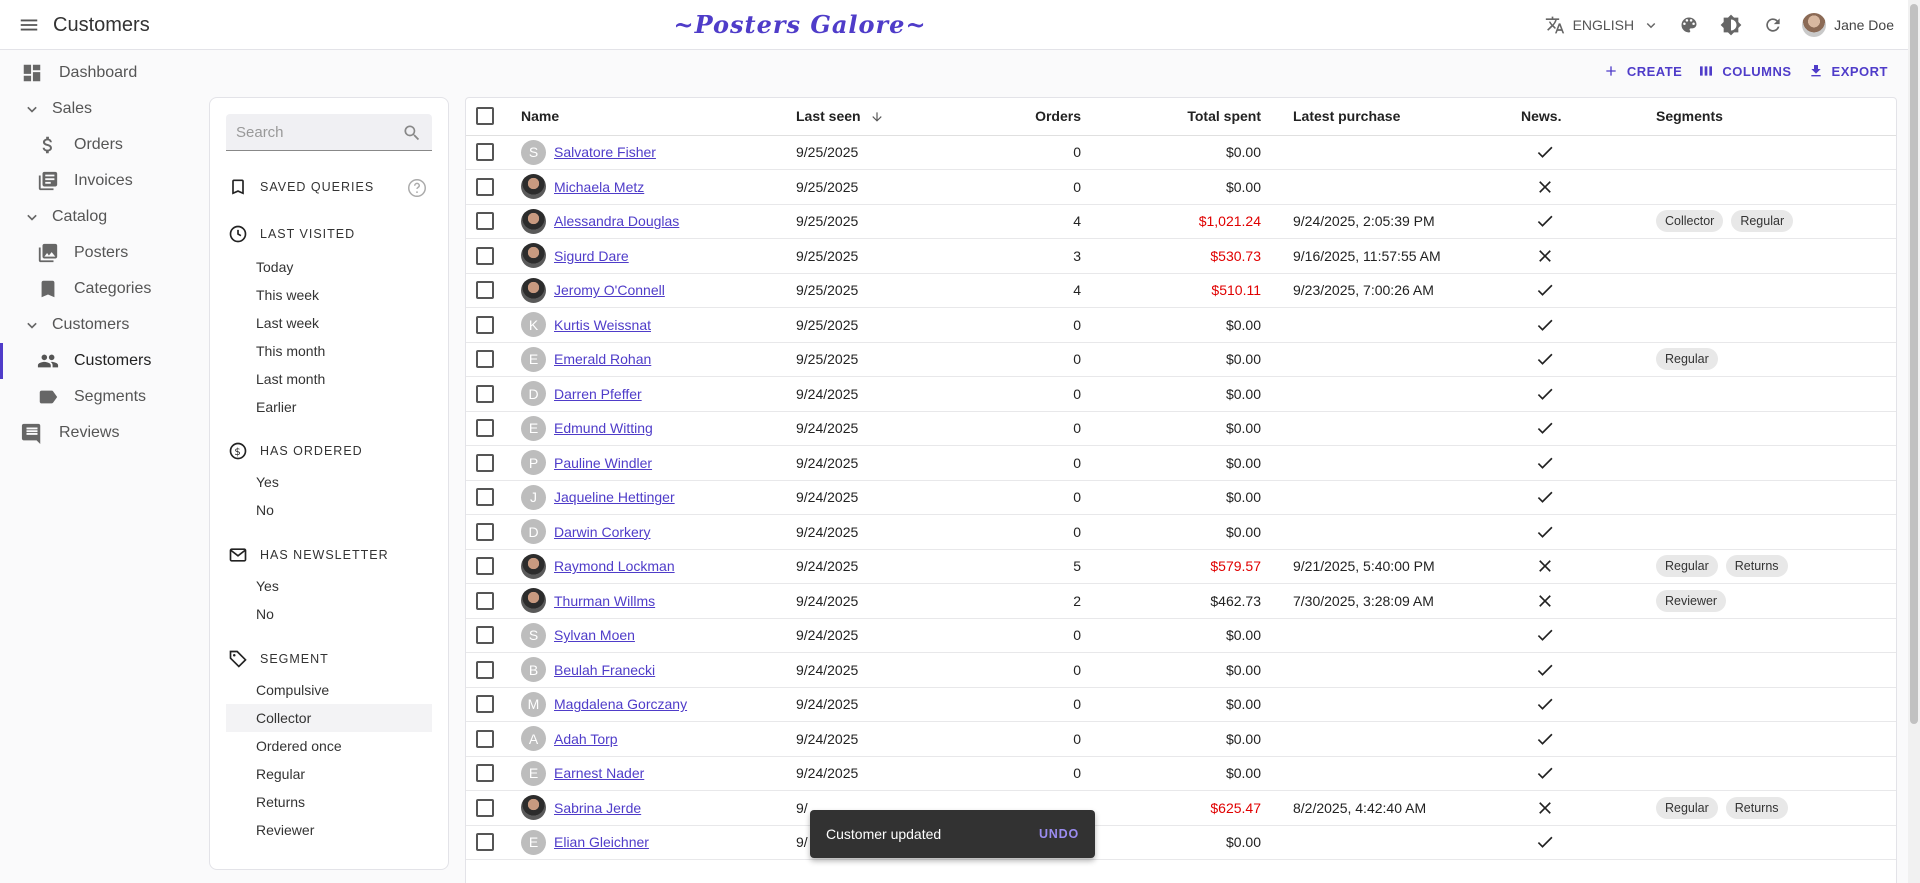 The image size is (1920, 883). Describe the element at coordinates (1914, 441) in the screenshot. I see `page-scrollbar` at that location.